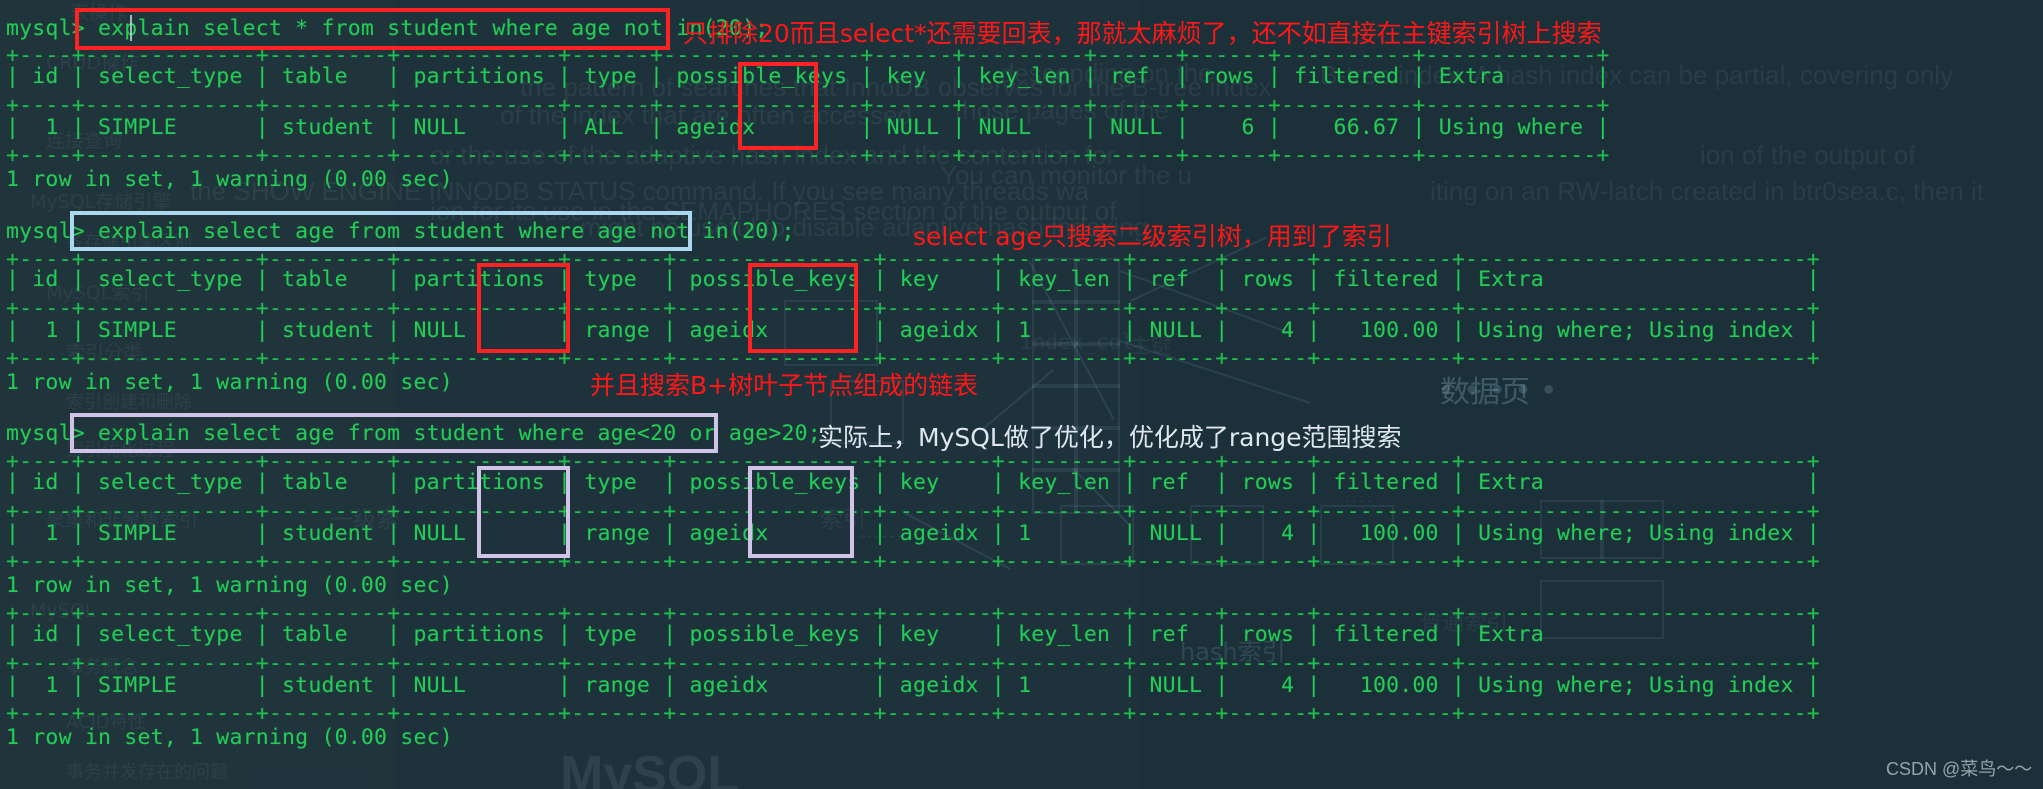 The width and height of the screenshot is (2043, 789). I want to click on result-line-3: 1 row in set, 1 warning (0.00 sec), so click(229, 585).